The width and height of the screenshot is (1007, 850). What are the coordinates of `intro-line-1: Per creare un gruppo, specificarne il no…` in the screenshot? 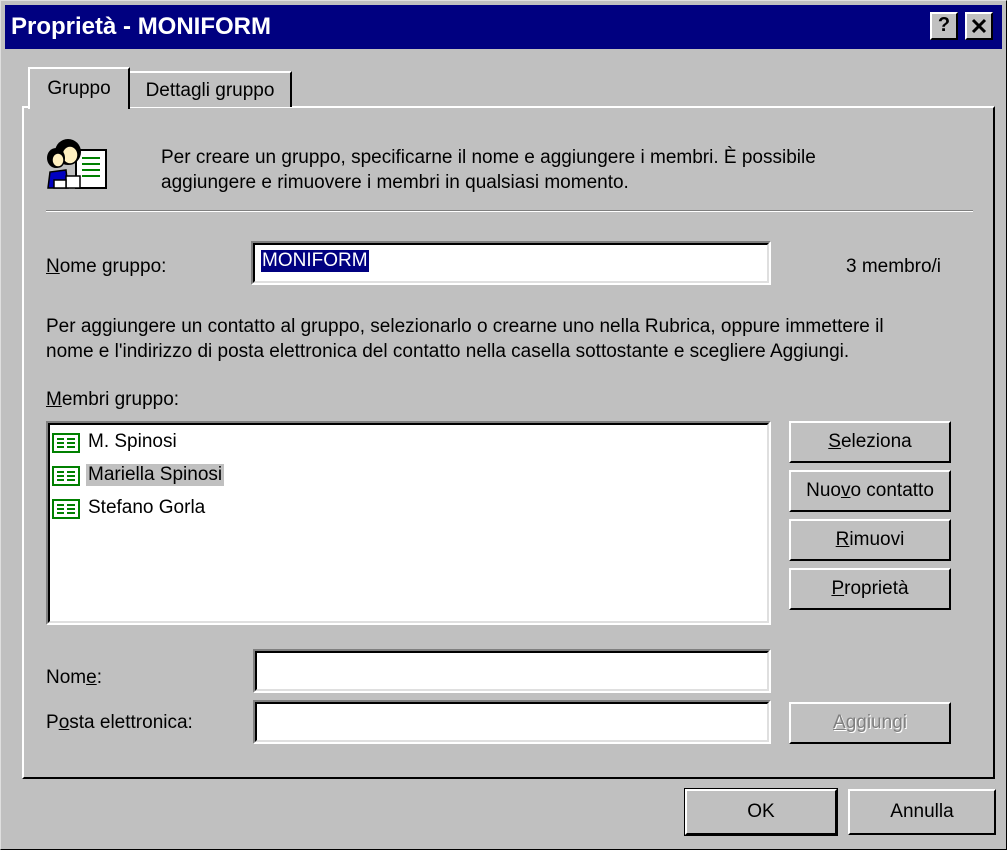 It's located at (488, 157).